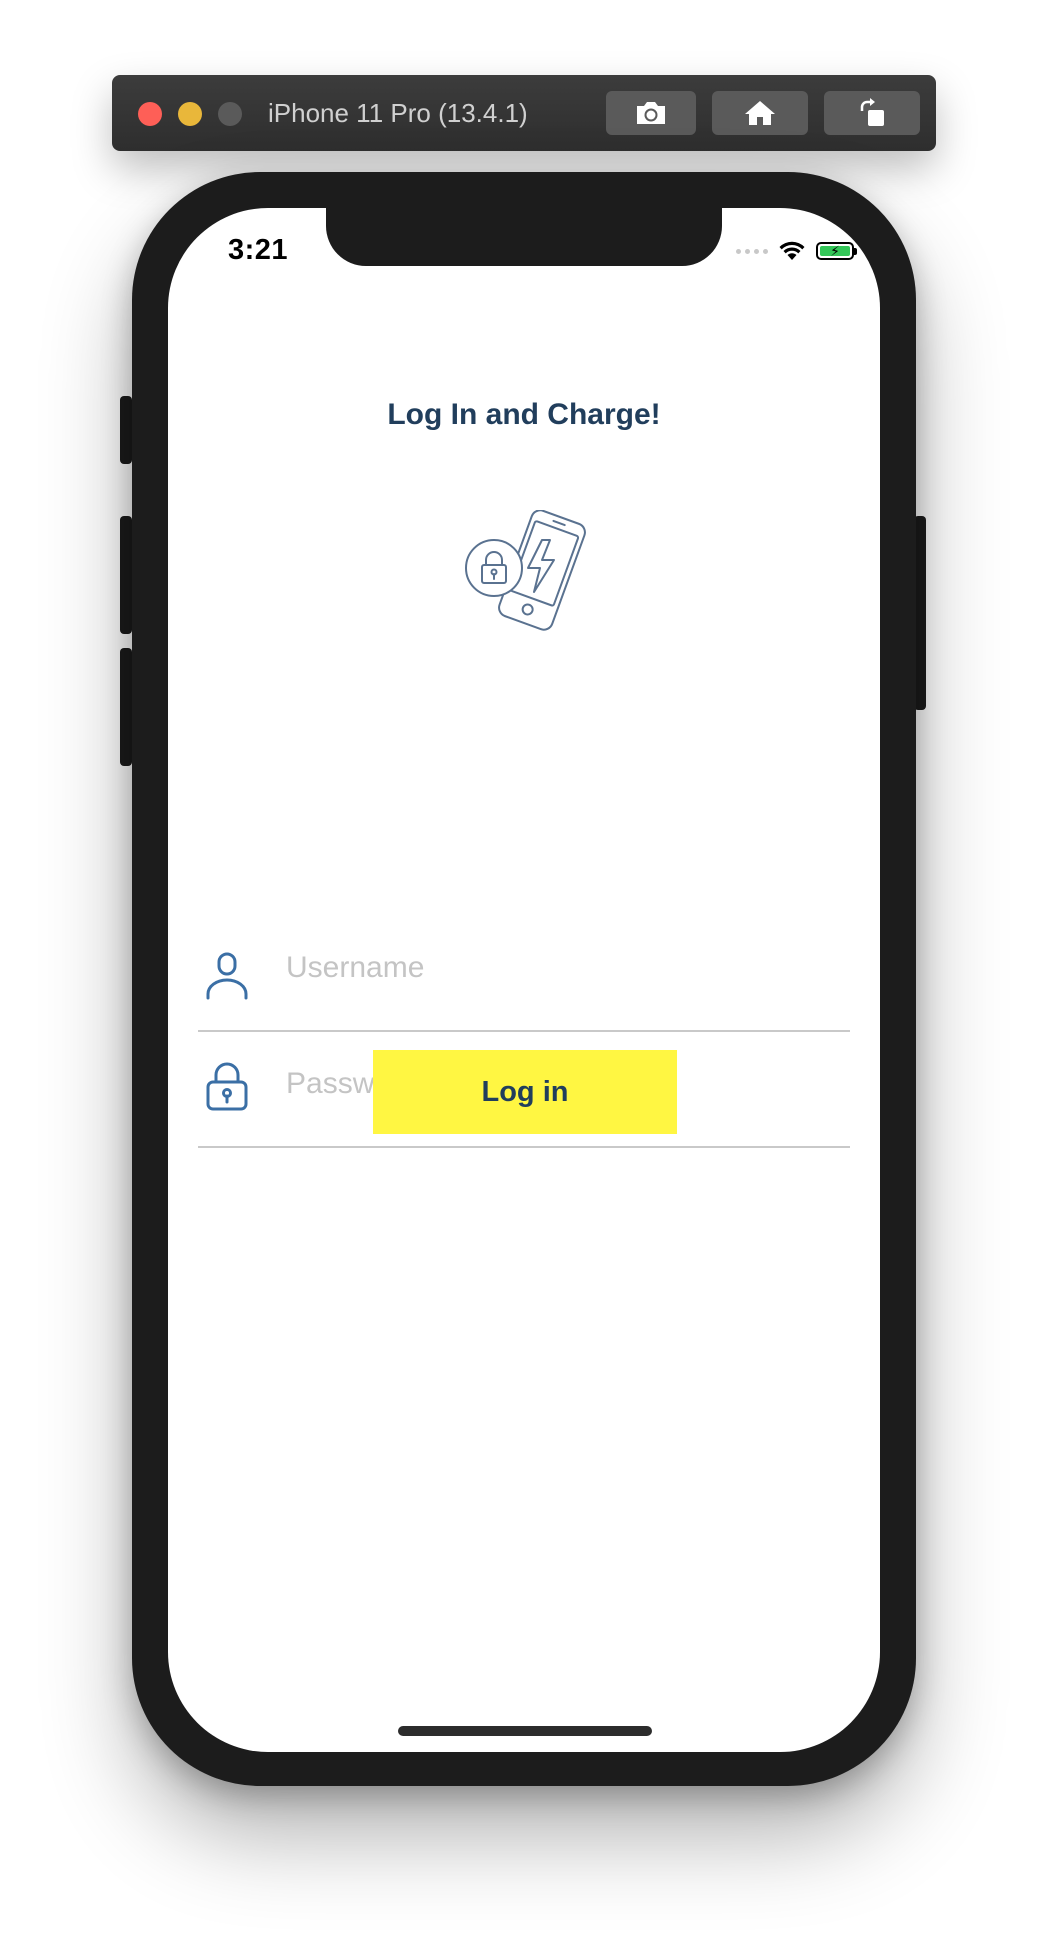  What do you see at coordinates (126, 430) in the screenshot?
I see `silent-switch` at bounding box center [126, 430].